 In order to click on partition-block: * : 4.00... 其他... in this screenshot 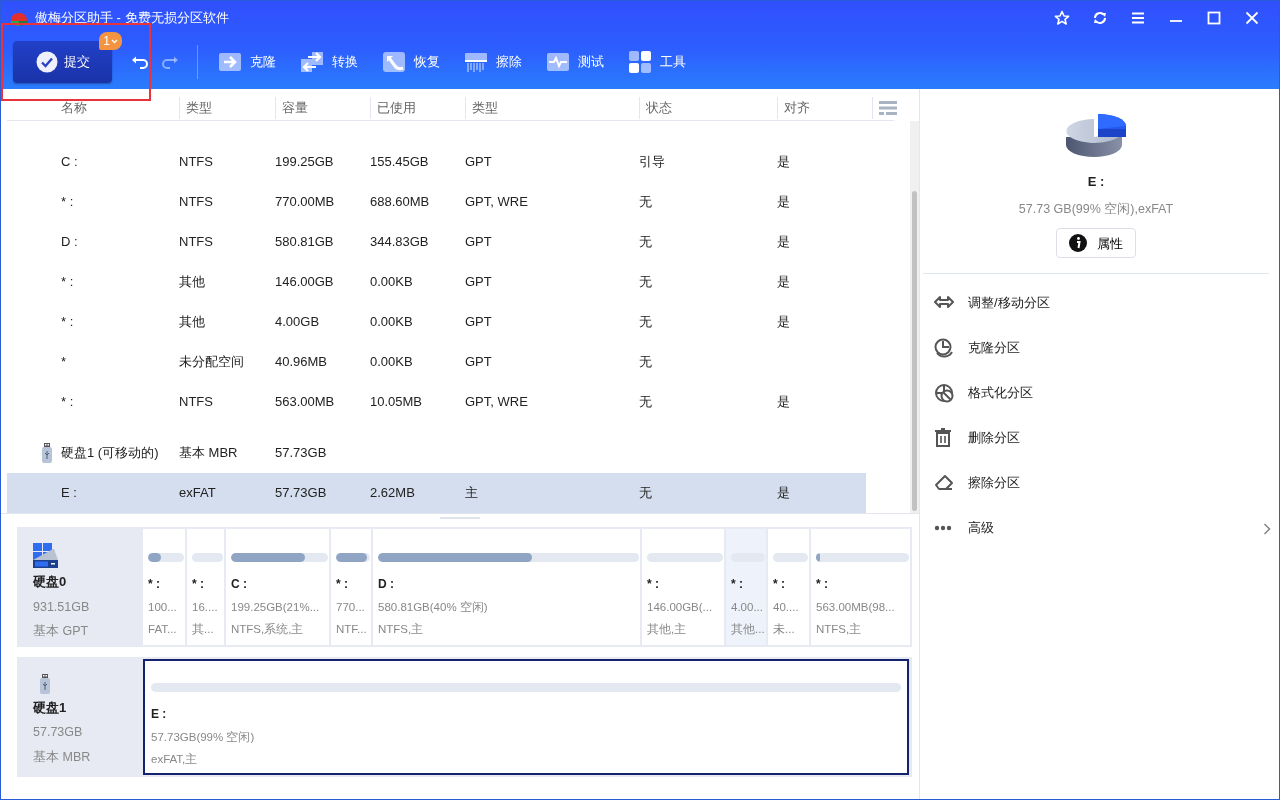, I will do `click(746, 587)`.